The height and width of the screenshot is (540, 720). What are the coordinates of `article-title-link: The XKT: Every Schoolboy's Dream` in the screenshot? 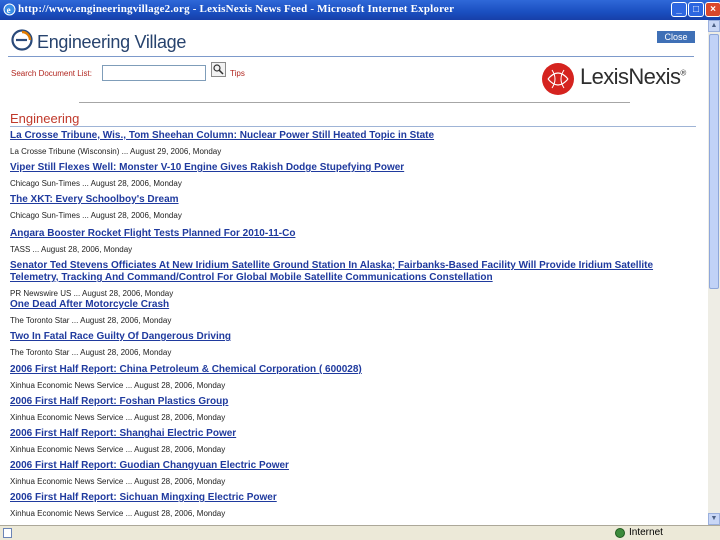 It's located at (94, 199).